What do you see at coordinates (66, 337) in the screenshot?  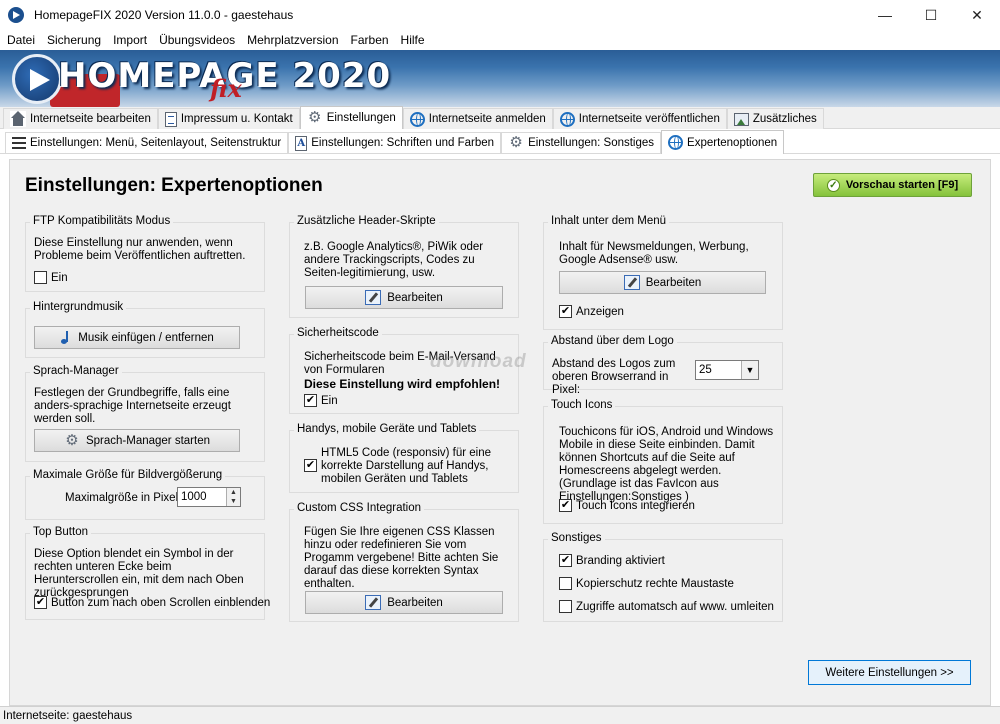 I see `music-note-icon` at bounding box center [66, 337].